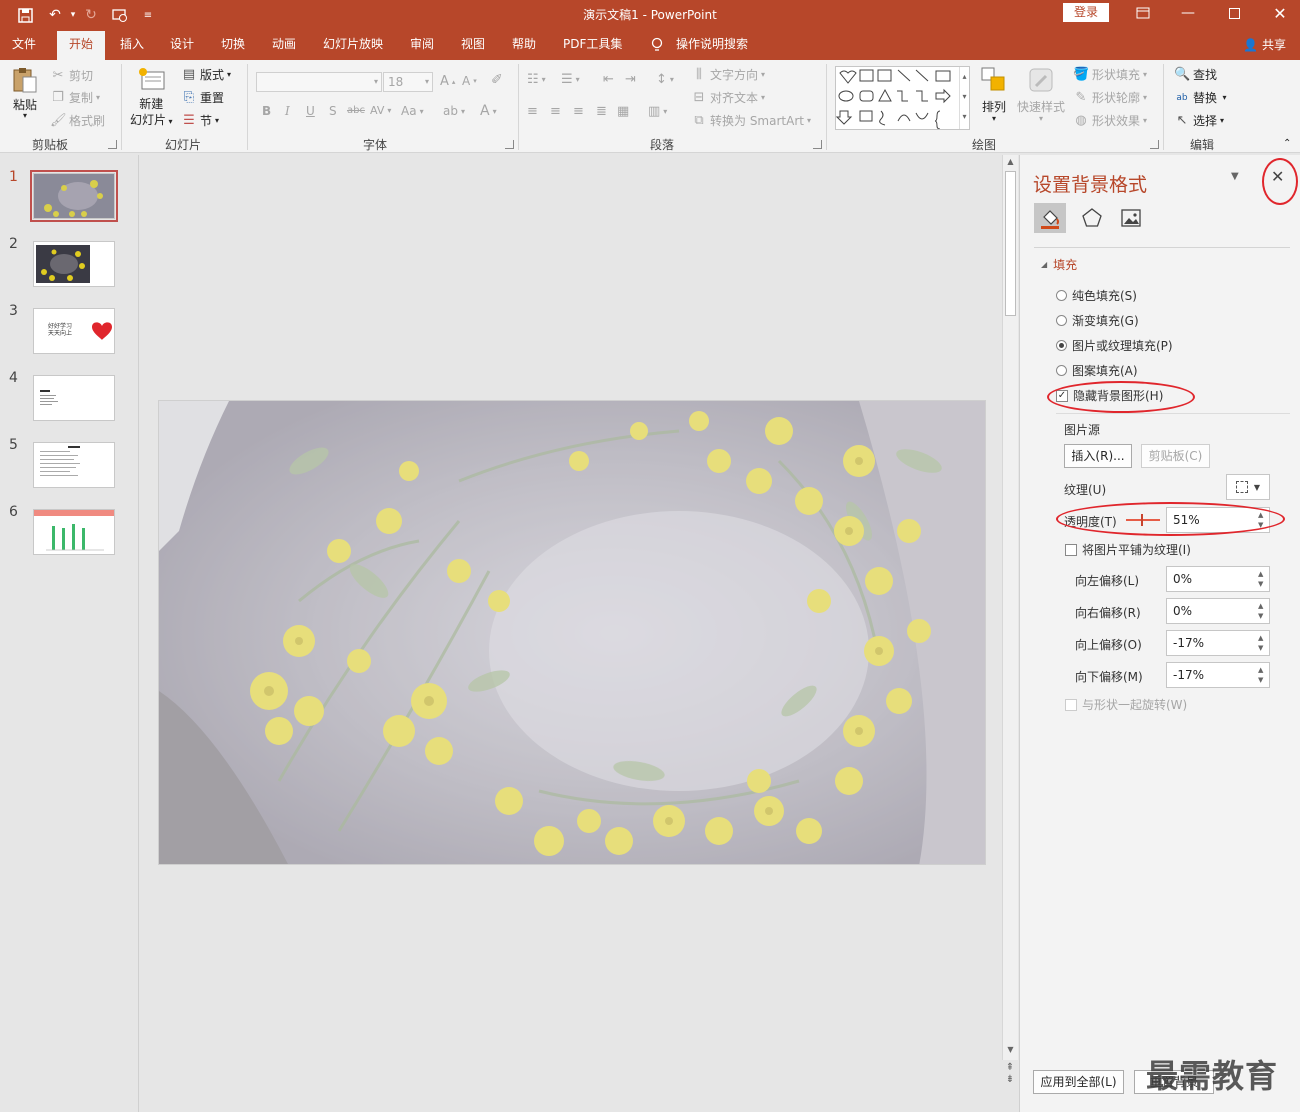 Image resolution: width=1300 pixels, height=1112 pixels. What do you see at coordinates (1110, 74) in the screenshot?
I see `shape-fill-button: 🪣 形状填充 ▾` at bounding box center [1110, 74].